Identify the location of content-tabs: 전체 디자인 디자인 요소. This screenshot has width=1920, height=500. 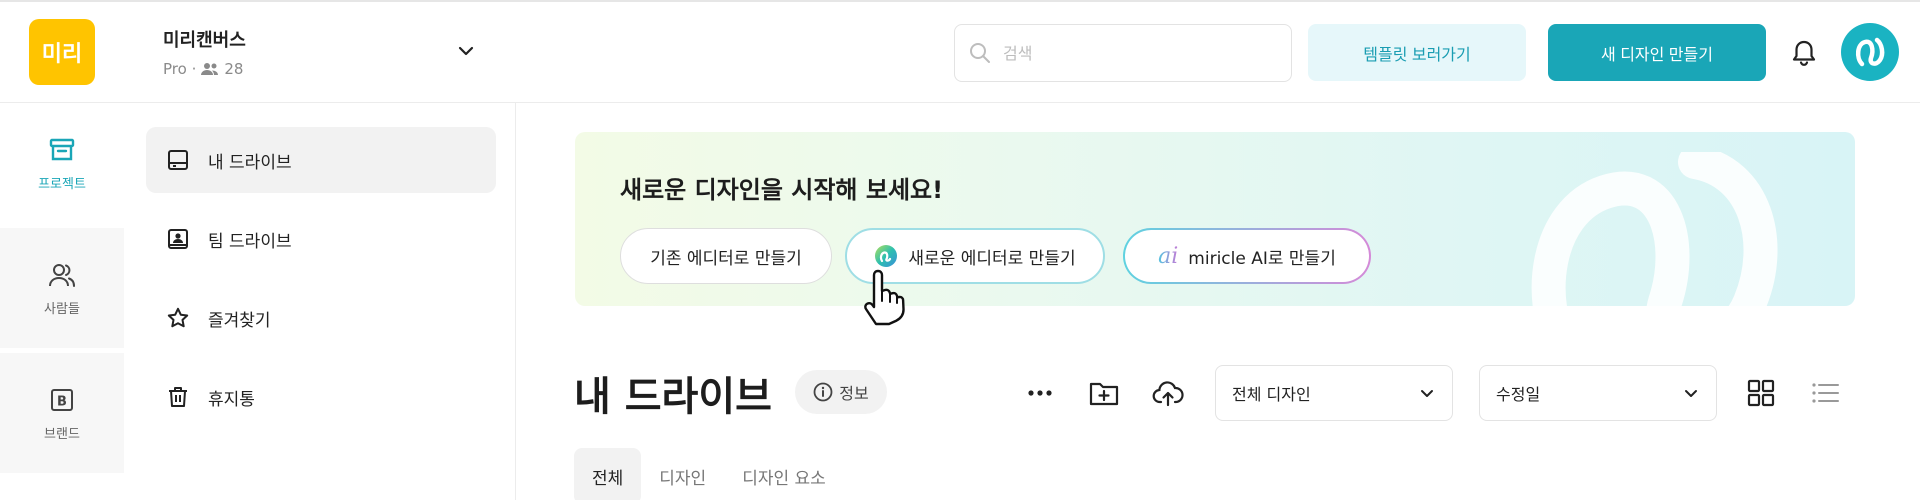
(709, 474).